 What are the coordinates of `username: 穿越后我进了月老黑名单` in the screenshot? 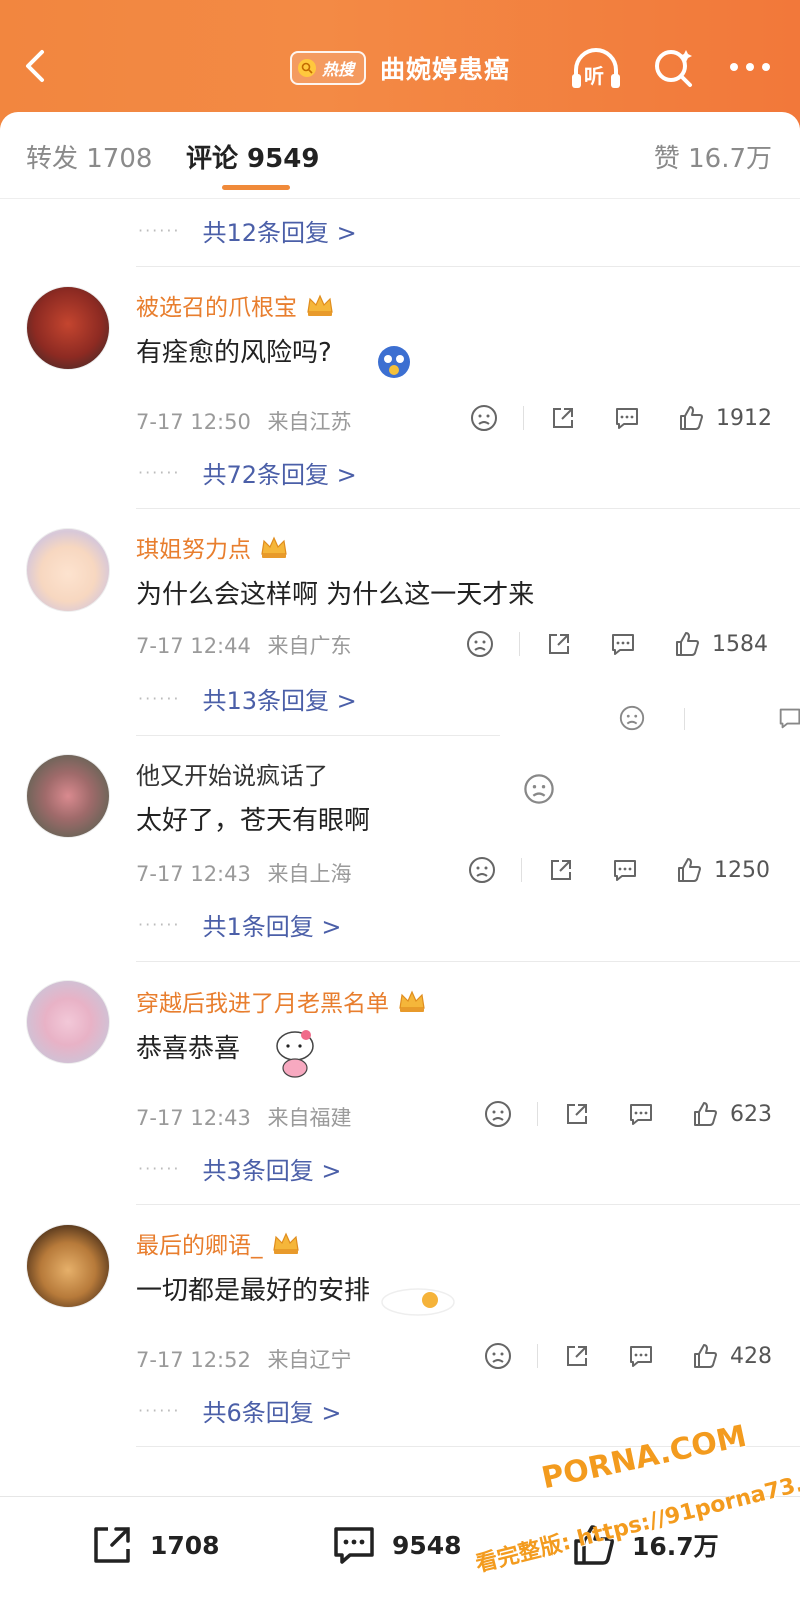 It's located at (281, 1001).